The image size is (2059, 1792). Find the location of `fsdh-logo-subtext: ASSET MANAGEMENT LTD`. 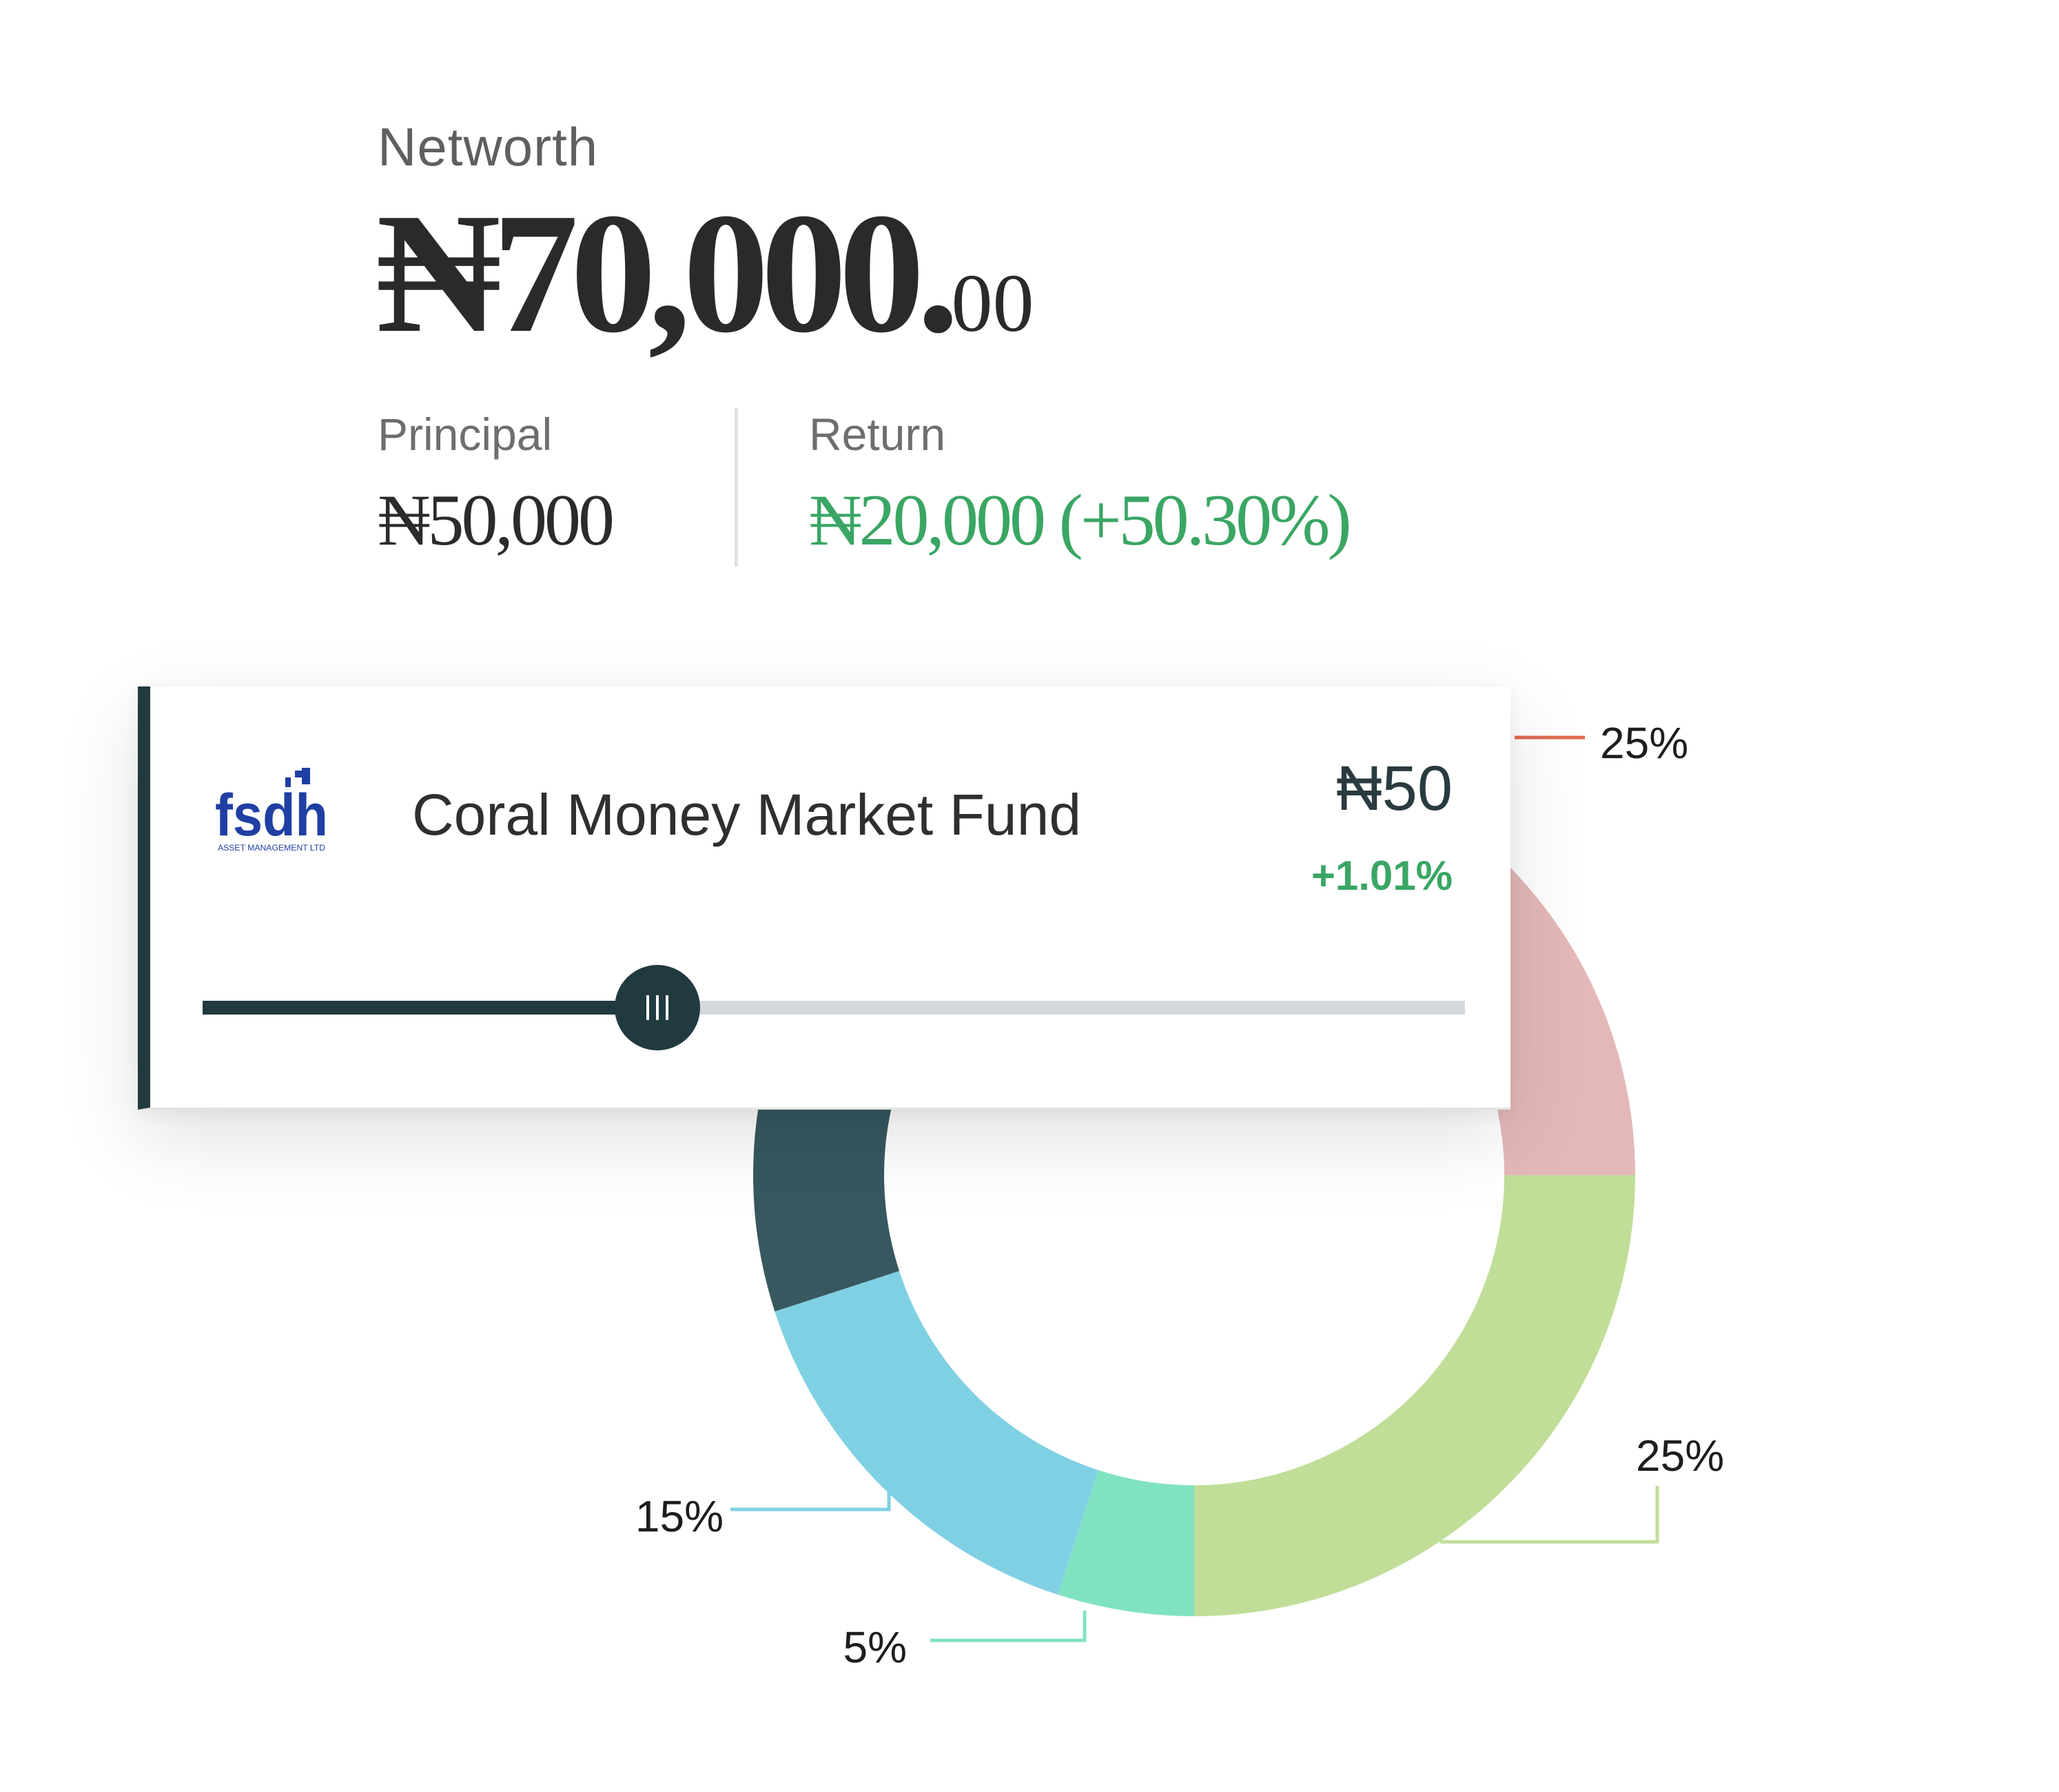

fsdh-logo-subtext: ASSET MANAGEMENT LTD is located at coordinates (271, 848).